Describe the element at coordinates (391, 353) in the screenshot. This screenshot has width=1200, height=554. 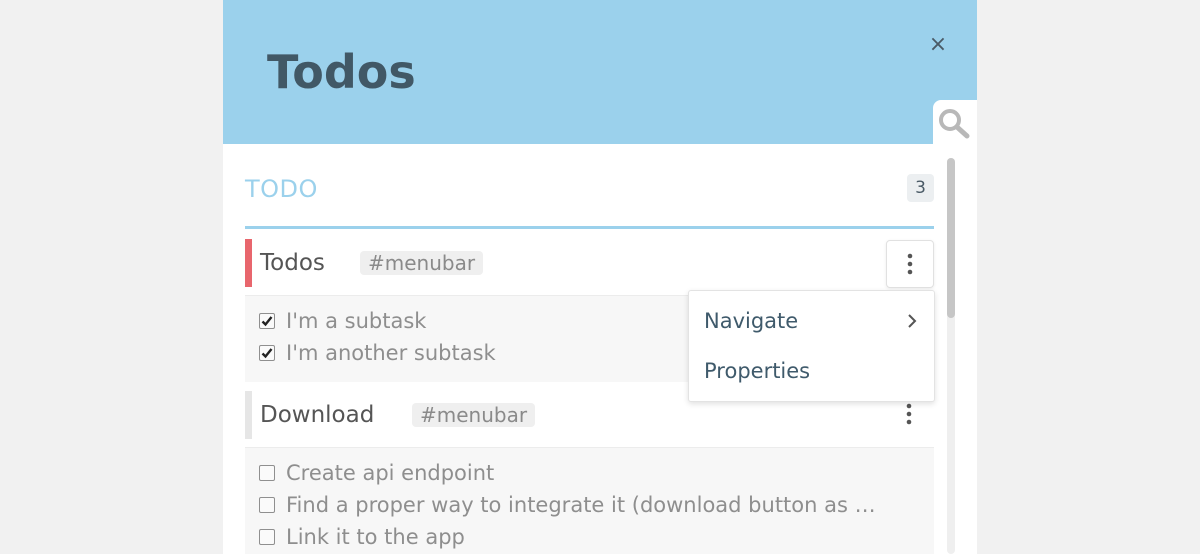
I see `subtask-label: I'm another subtask` at that location.